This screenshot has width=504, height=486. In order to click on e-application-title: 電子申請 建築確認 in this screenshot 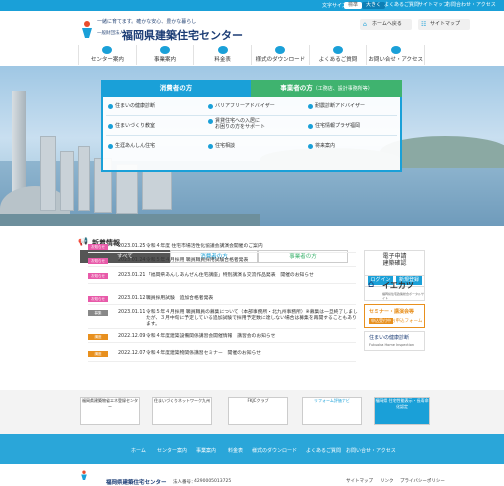, I will do `click(394, 260)`.